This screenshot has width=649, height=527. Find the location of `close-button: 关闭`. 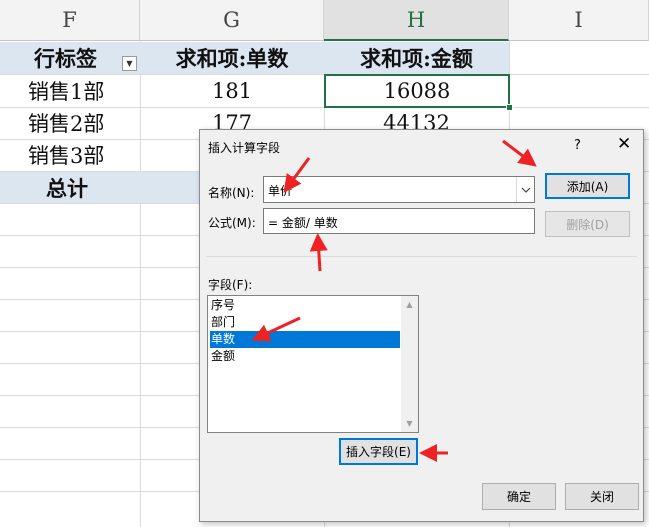

close-button: 关闭 is located at coordinates (602, 496).